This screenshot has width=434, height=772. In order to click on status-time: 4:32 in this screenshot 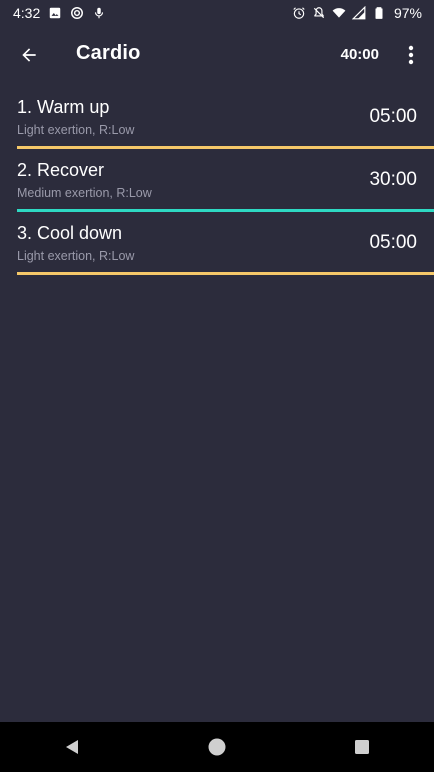, I will do `click(27, 13)`.